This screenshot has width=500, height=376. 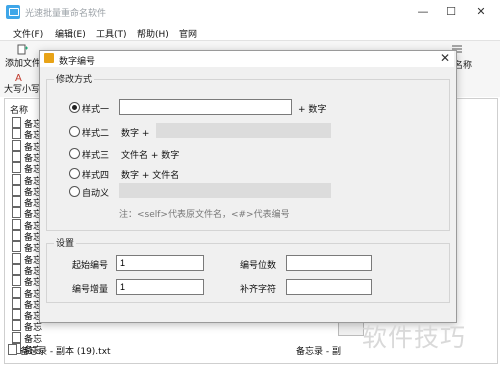 What do you see at coordinates (451, 12) in the screenshot?
I see `maximize-button: ☐` at bounding box center [451, 12].